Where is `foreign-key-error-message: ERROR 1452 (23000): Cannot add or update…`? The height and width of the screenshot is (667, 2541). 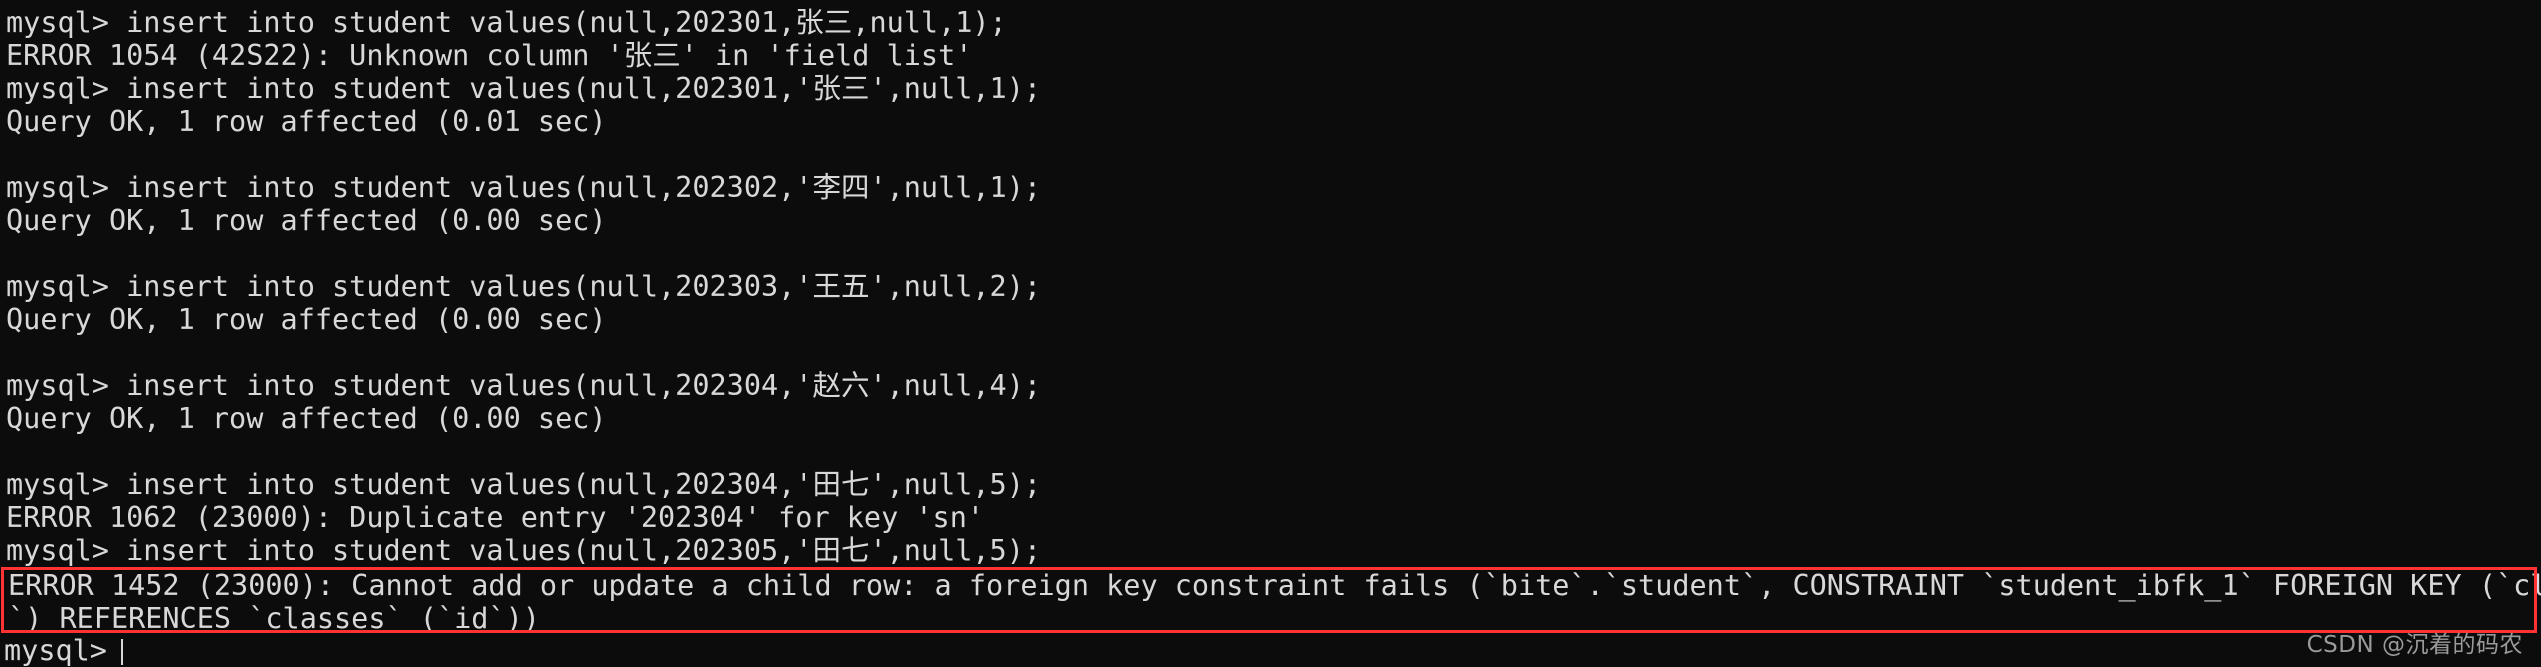 foreign-key-error-message: ERROR 1452 (23000): Cannot add or update… is located at coordinates (1272, 602).